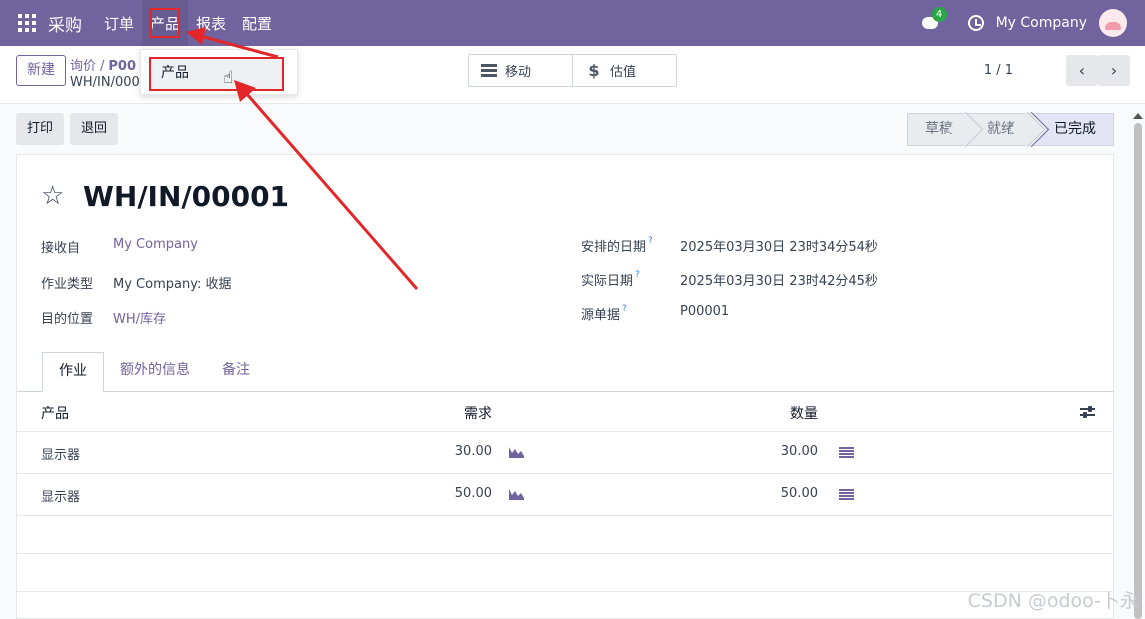 The image size is (1145, 619). What do you see at coordinates (61, 248) in the screenshot?
I see `field-label-receive-from: 接收自` at bounding box center [61, 248].